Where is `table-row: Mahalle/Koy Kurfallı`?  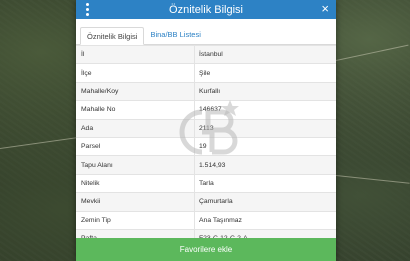 table-row: Mahalle/Koy Kurfallı is located at coordinates (206, 91).